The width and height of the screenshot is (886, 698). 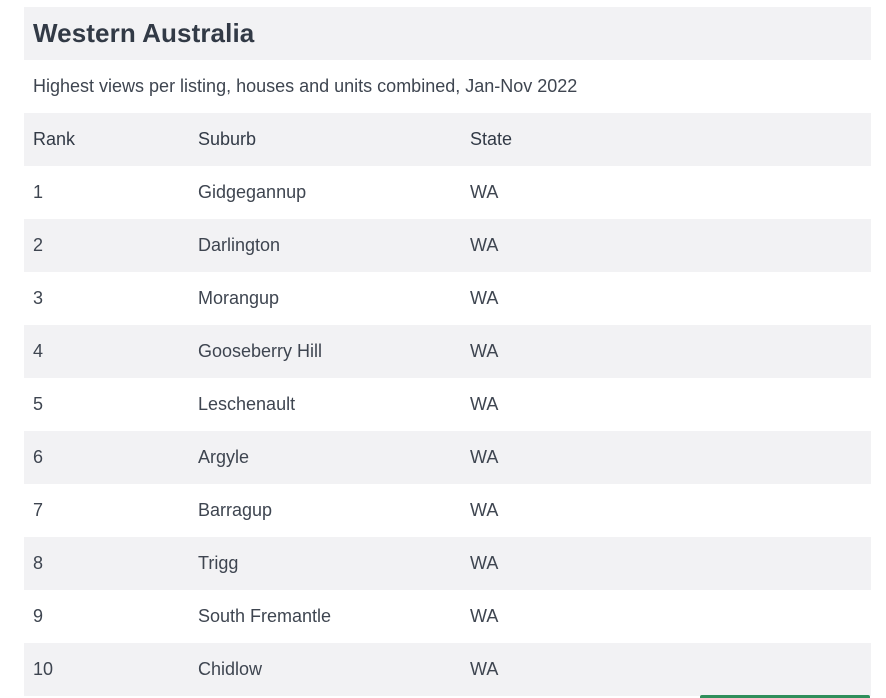 I want to click on column-header-state: State, so click(x=491, y=139).